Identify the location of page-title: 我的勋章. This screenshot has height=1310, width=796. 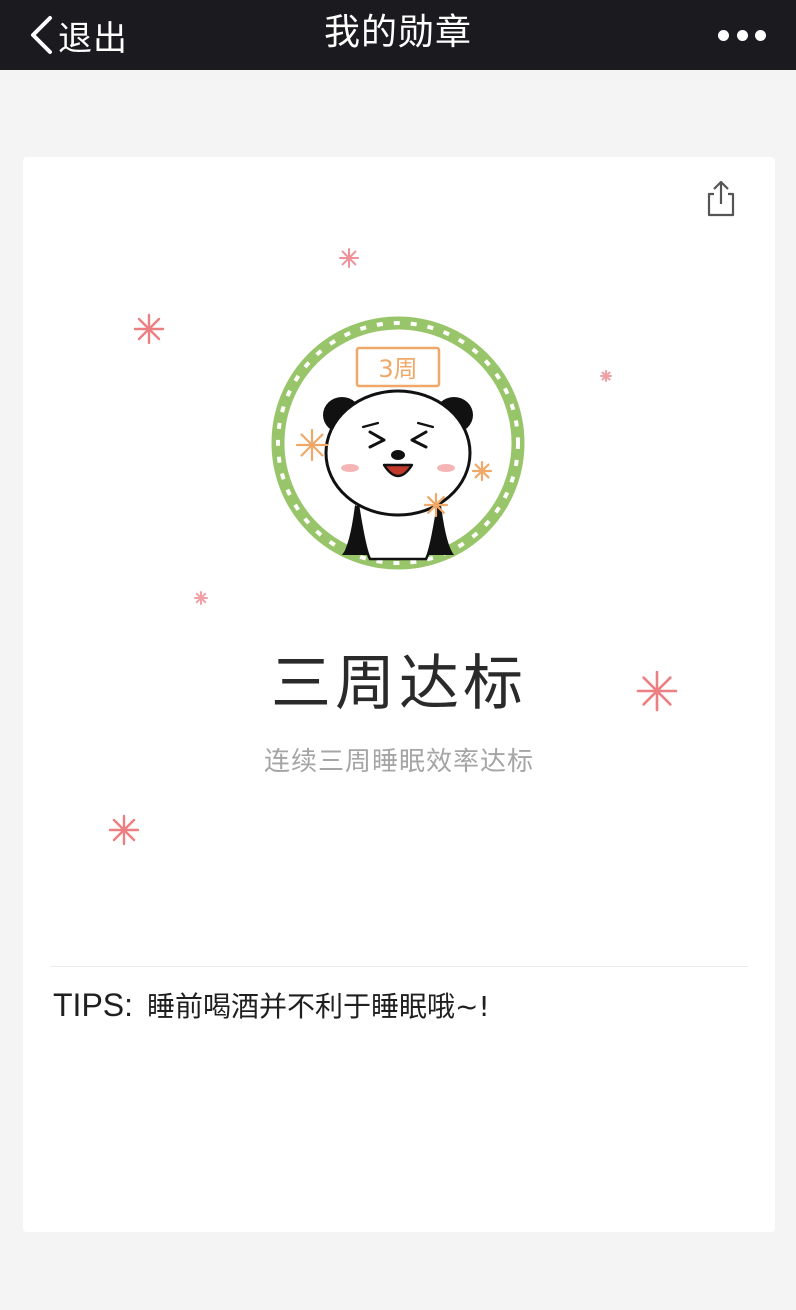
(397, 32).